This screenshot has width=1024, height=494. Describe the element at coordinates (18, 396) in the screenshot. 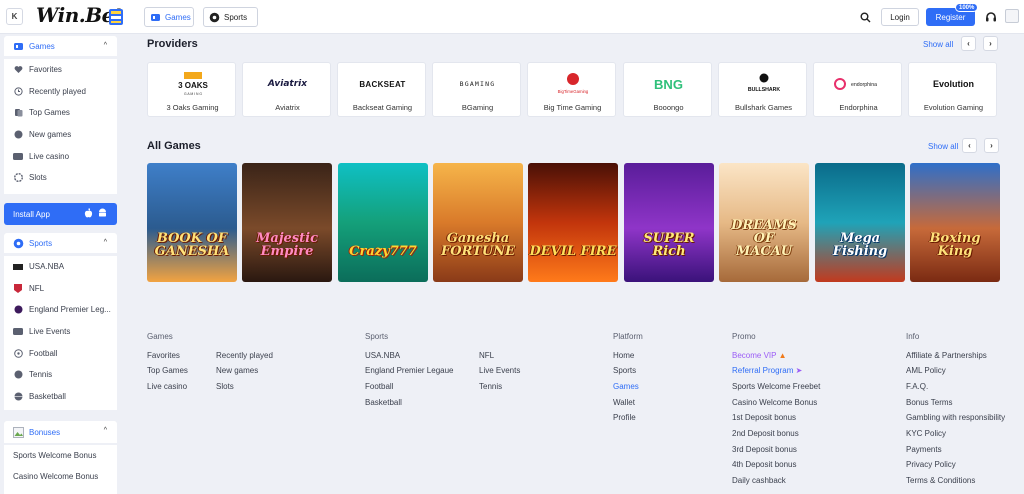

I see `basketball-icon` at that location.